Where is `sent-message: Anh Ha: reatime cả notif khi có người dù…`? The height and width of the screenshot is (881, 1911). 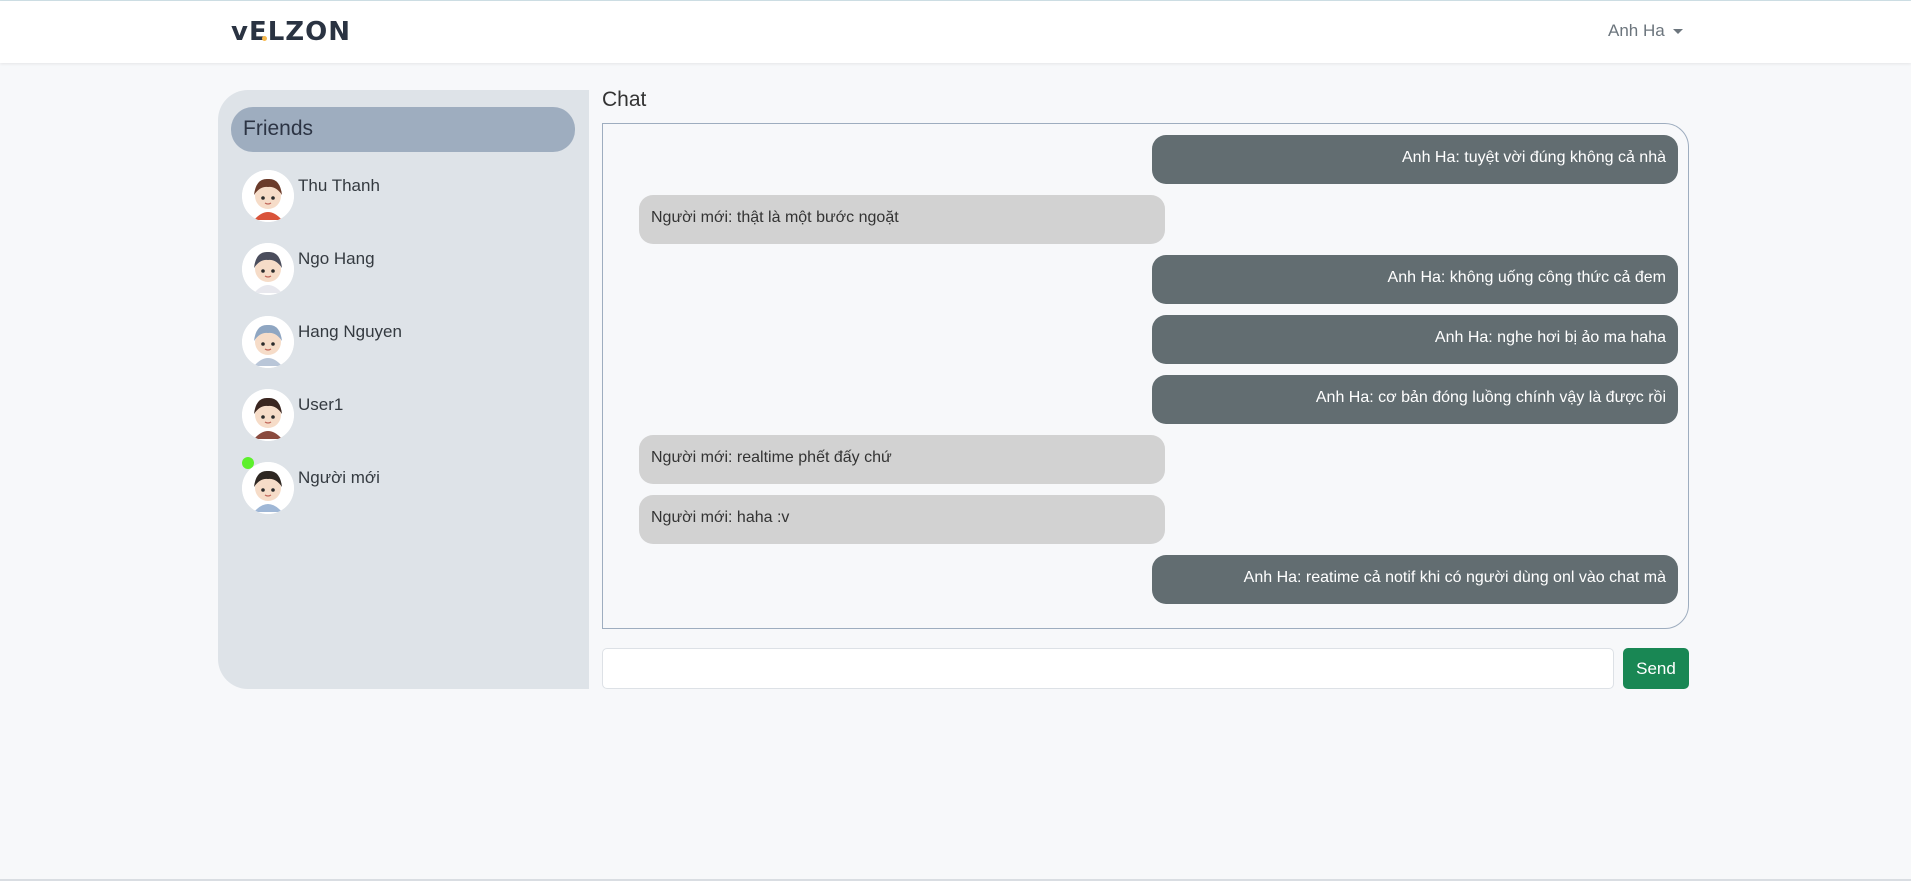 sent-message: Anh Ha: reatime cả notif khi có người dù… is located at coordinates (1415, 579).